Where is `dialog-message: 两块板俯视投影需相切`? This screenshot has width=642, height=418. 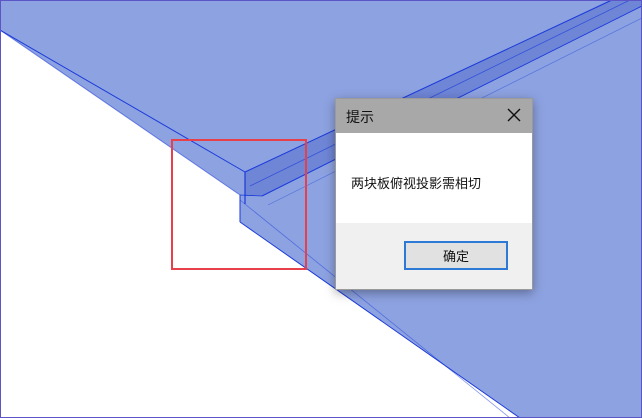
dialog-message: 两块板俯视投影需相切 is located at coordinates (416, 184).